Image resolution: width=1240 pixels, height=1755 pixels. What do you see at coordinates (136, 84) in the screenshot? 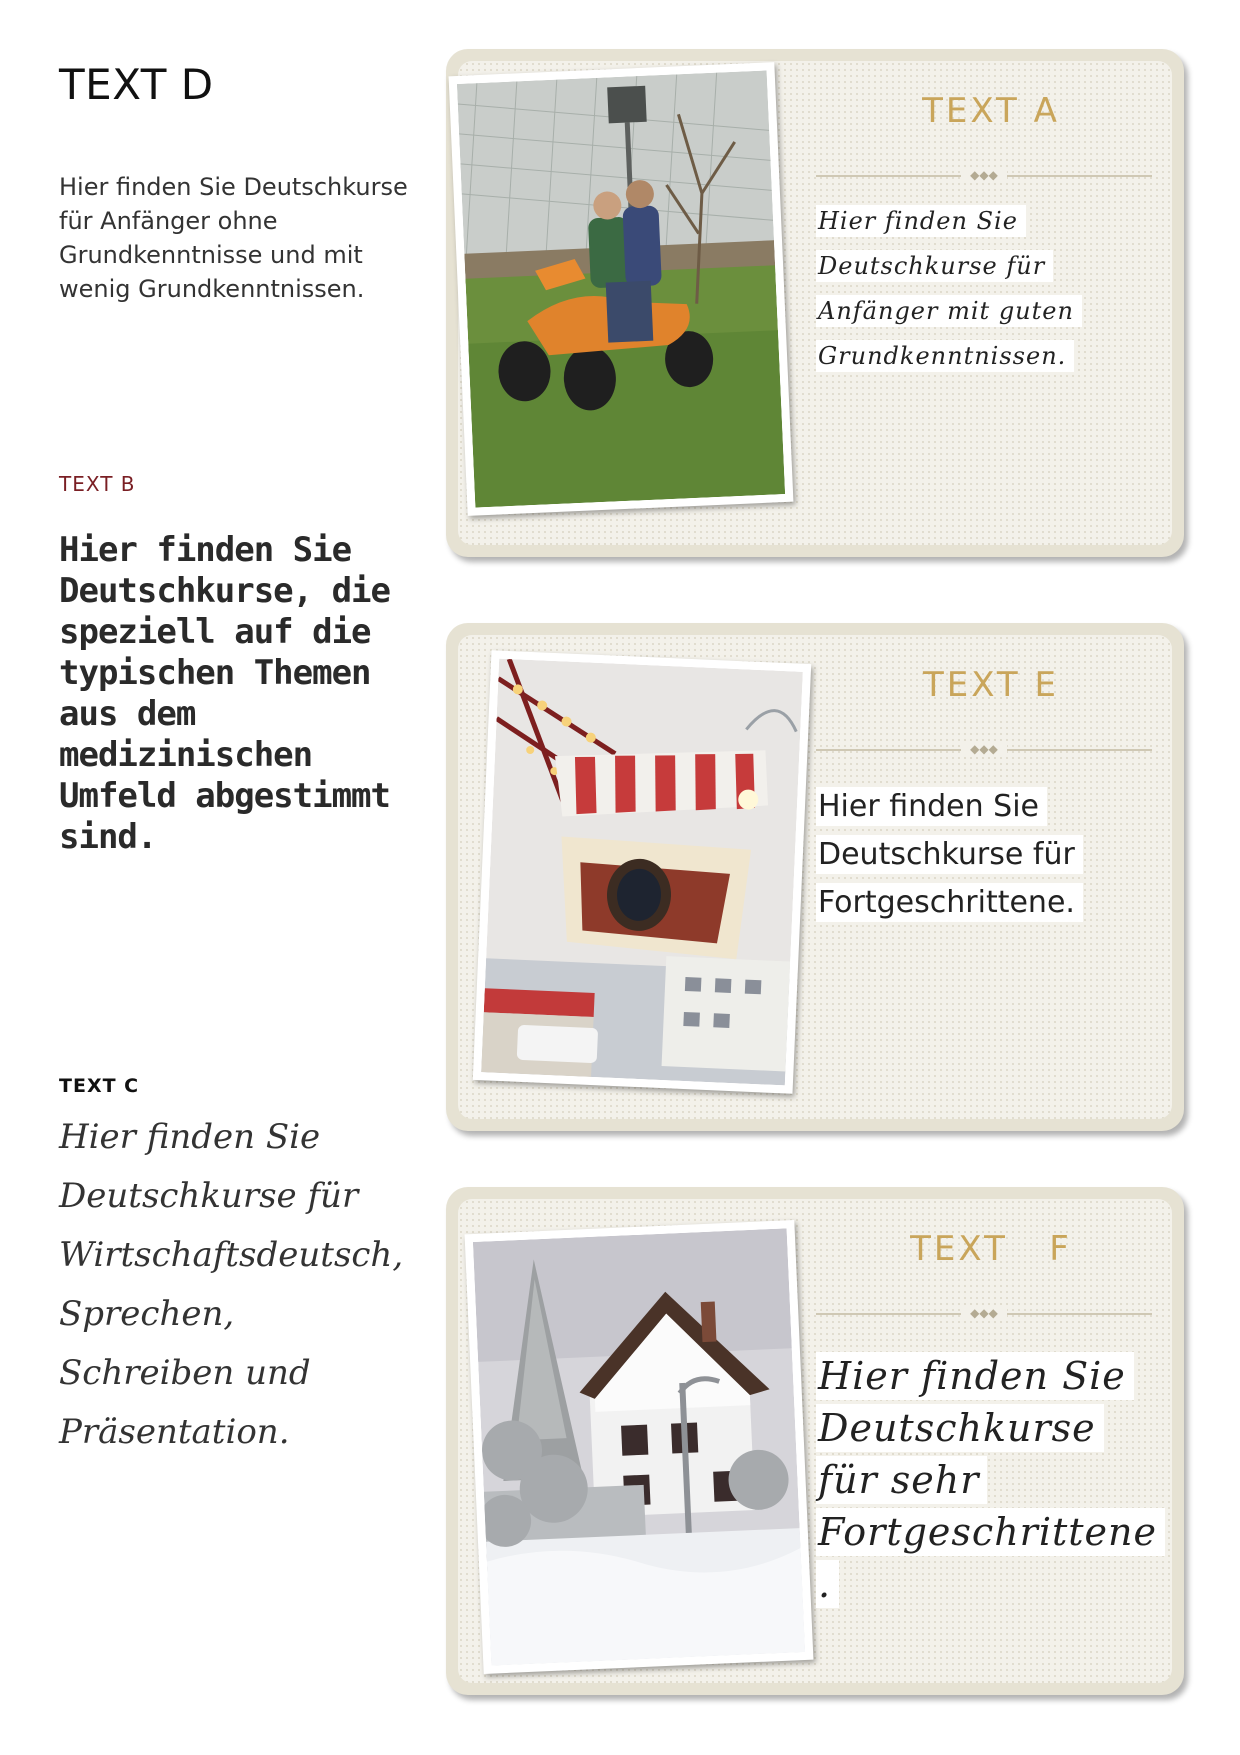
I see `text-d-title: TEXT D` at bounding box center [136, 84].